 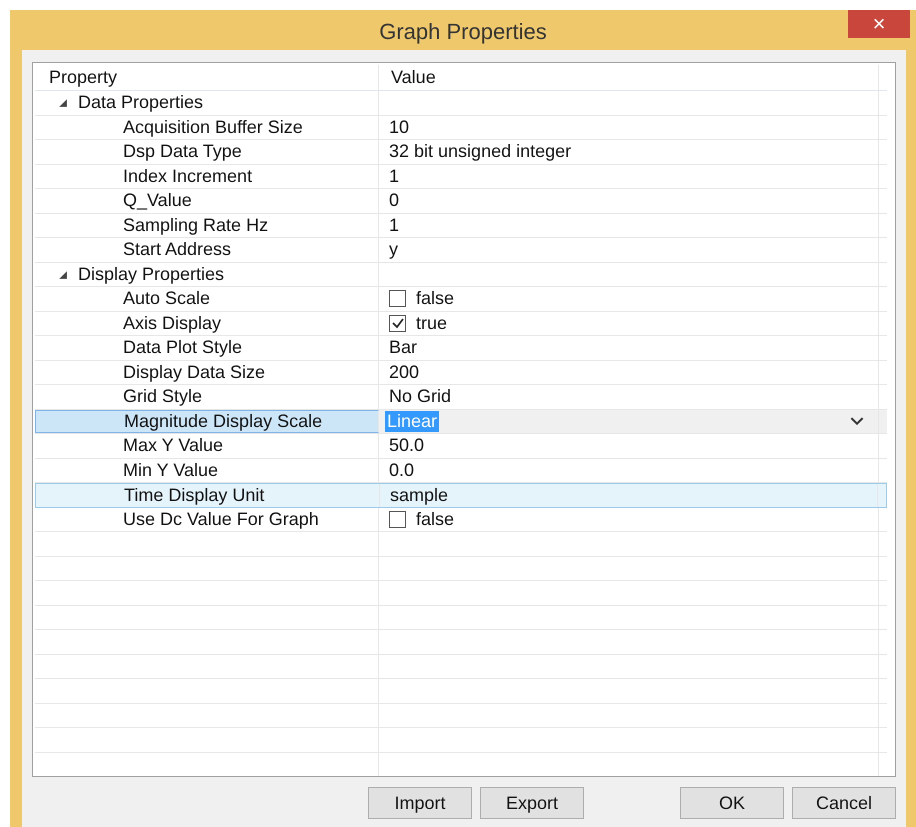 I want to click on property-row: Q_Value 0, so click(x=461, y=201).